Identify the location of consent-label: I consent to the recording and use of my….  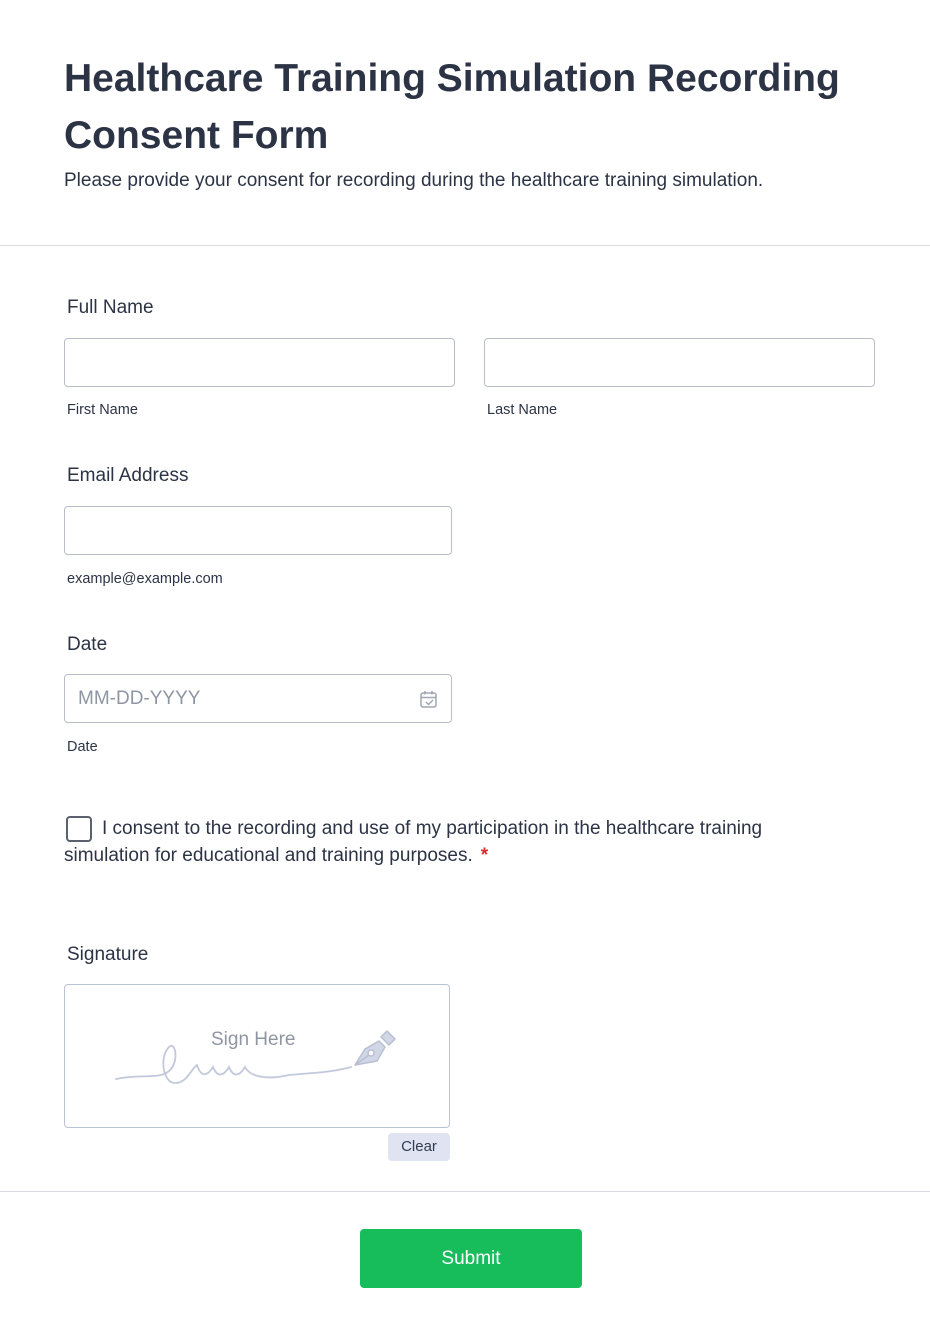
(424, 842).